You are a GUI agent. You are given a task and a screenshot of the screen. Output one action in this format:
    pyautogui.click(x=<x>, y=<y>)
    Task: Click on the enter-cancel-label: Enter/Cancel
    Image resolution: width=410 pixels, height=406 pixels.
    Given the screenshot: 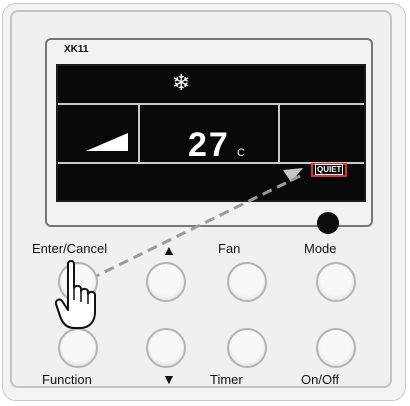 What is the action you would take?
    pyautogui.click(x=70, y=248)
    